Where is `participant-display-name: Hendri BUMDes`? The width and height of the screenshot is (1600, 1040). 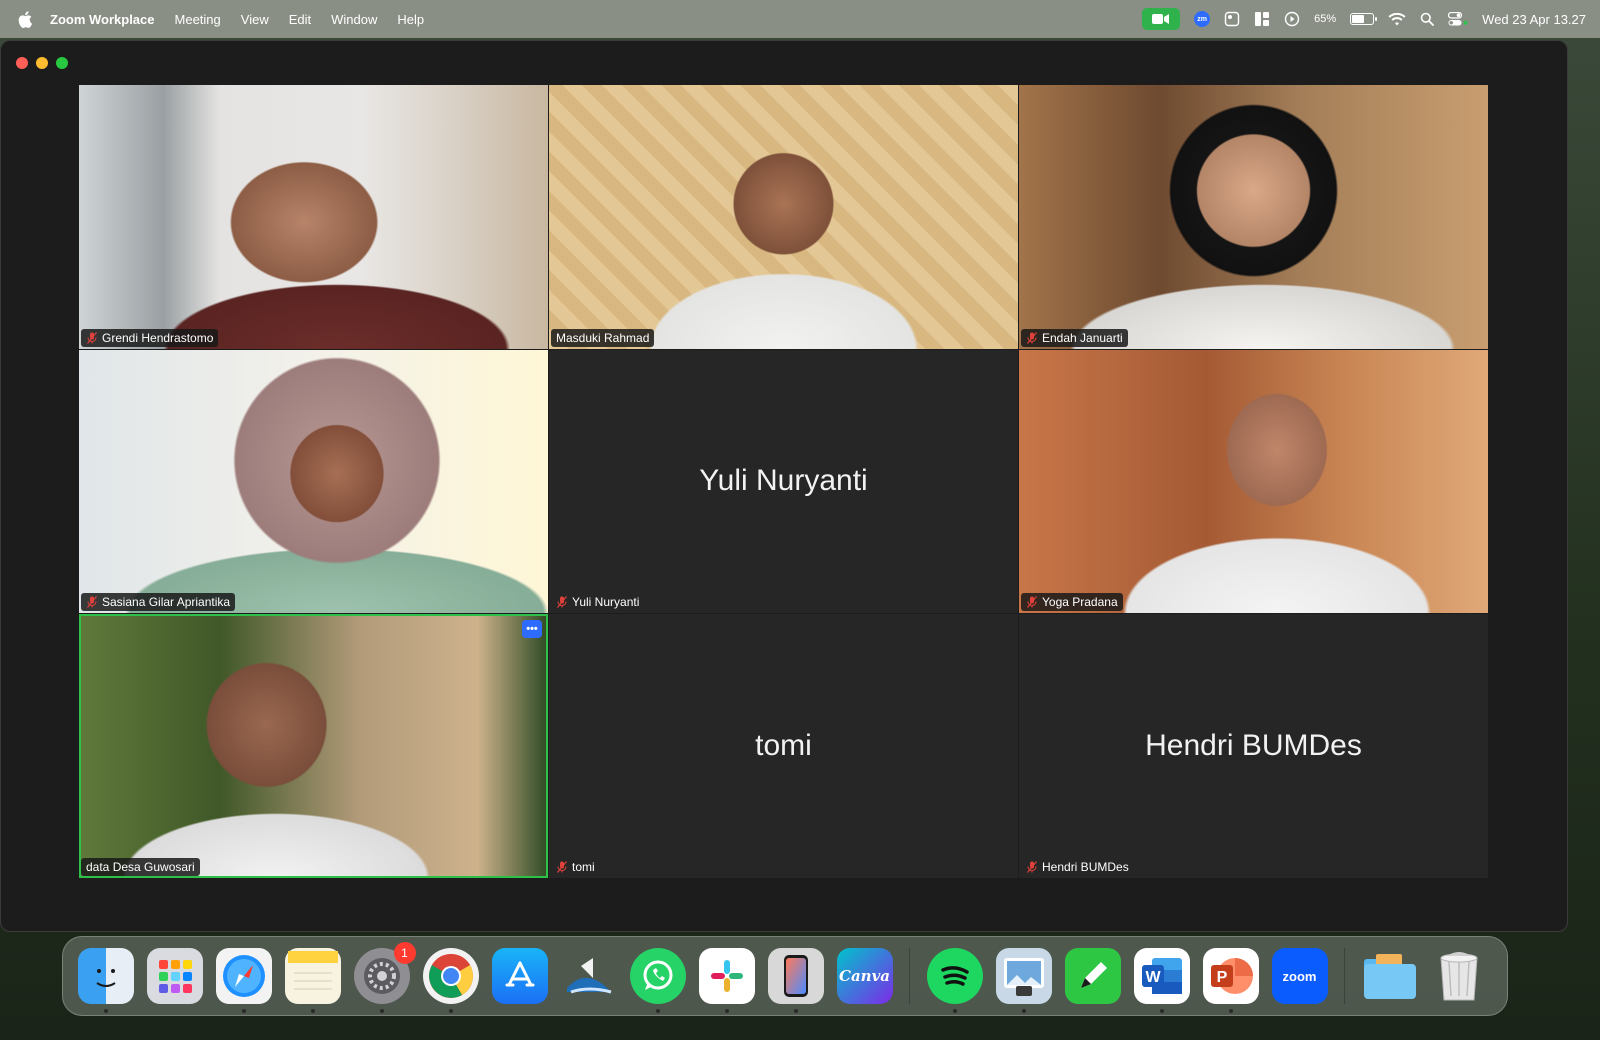 participant-display-name: Hendri BUMDes is located at coordinates (1253, 746).